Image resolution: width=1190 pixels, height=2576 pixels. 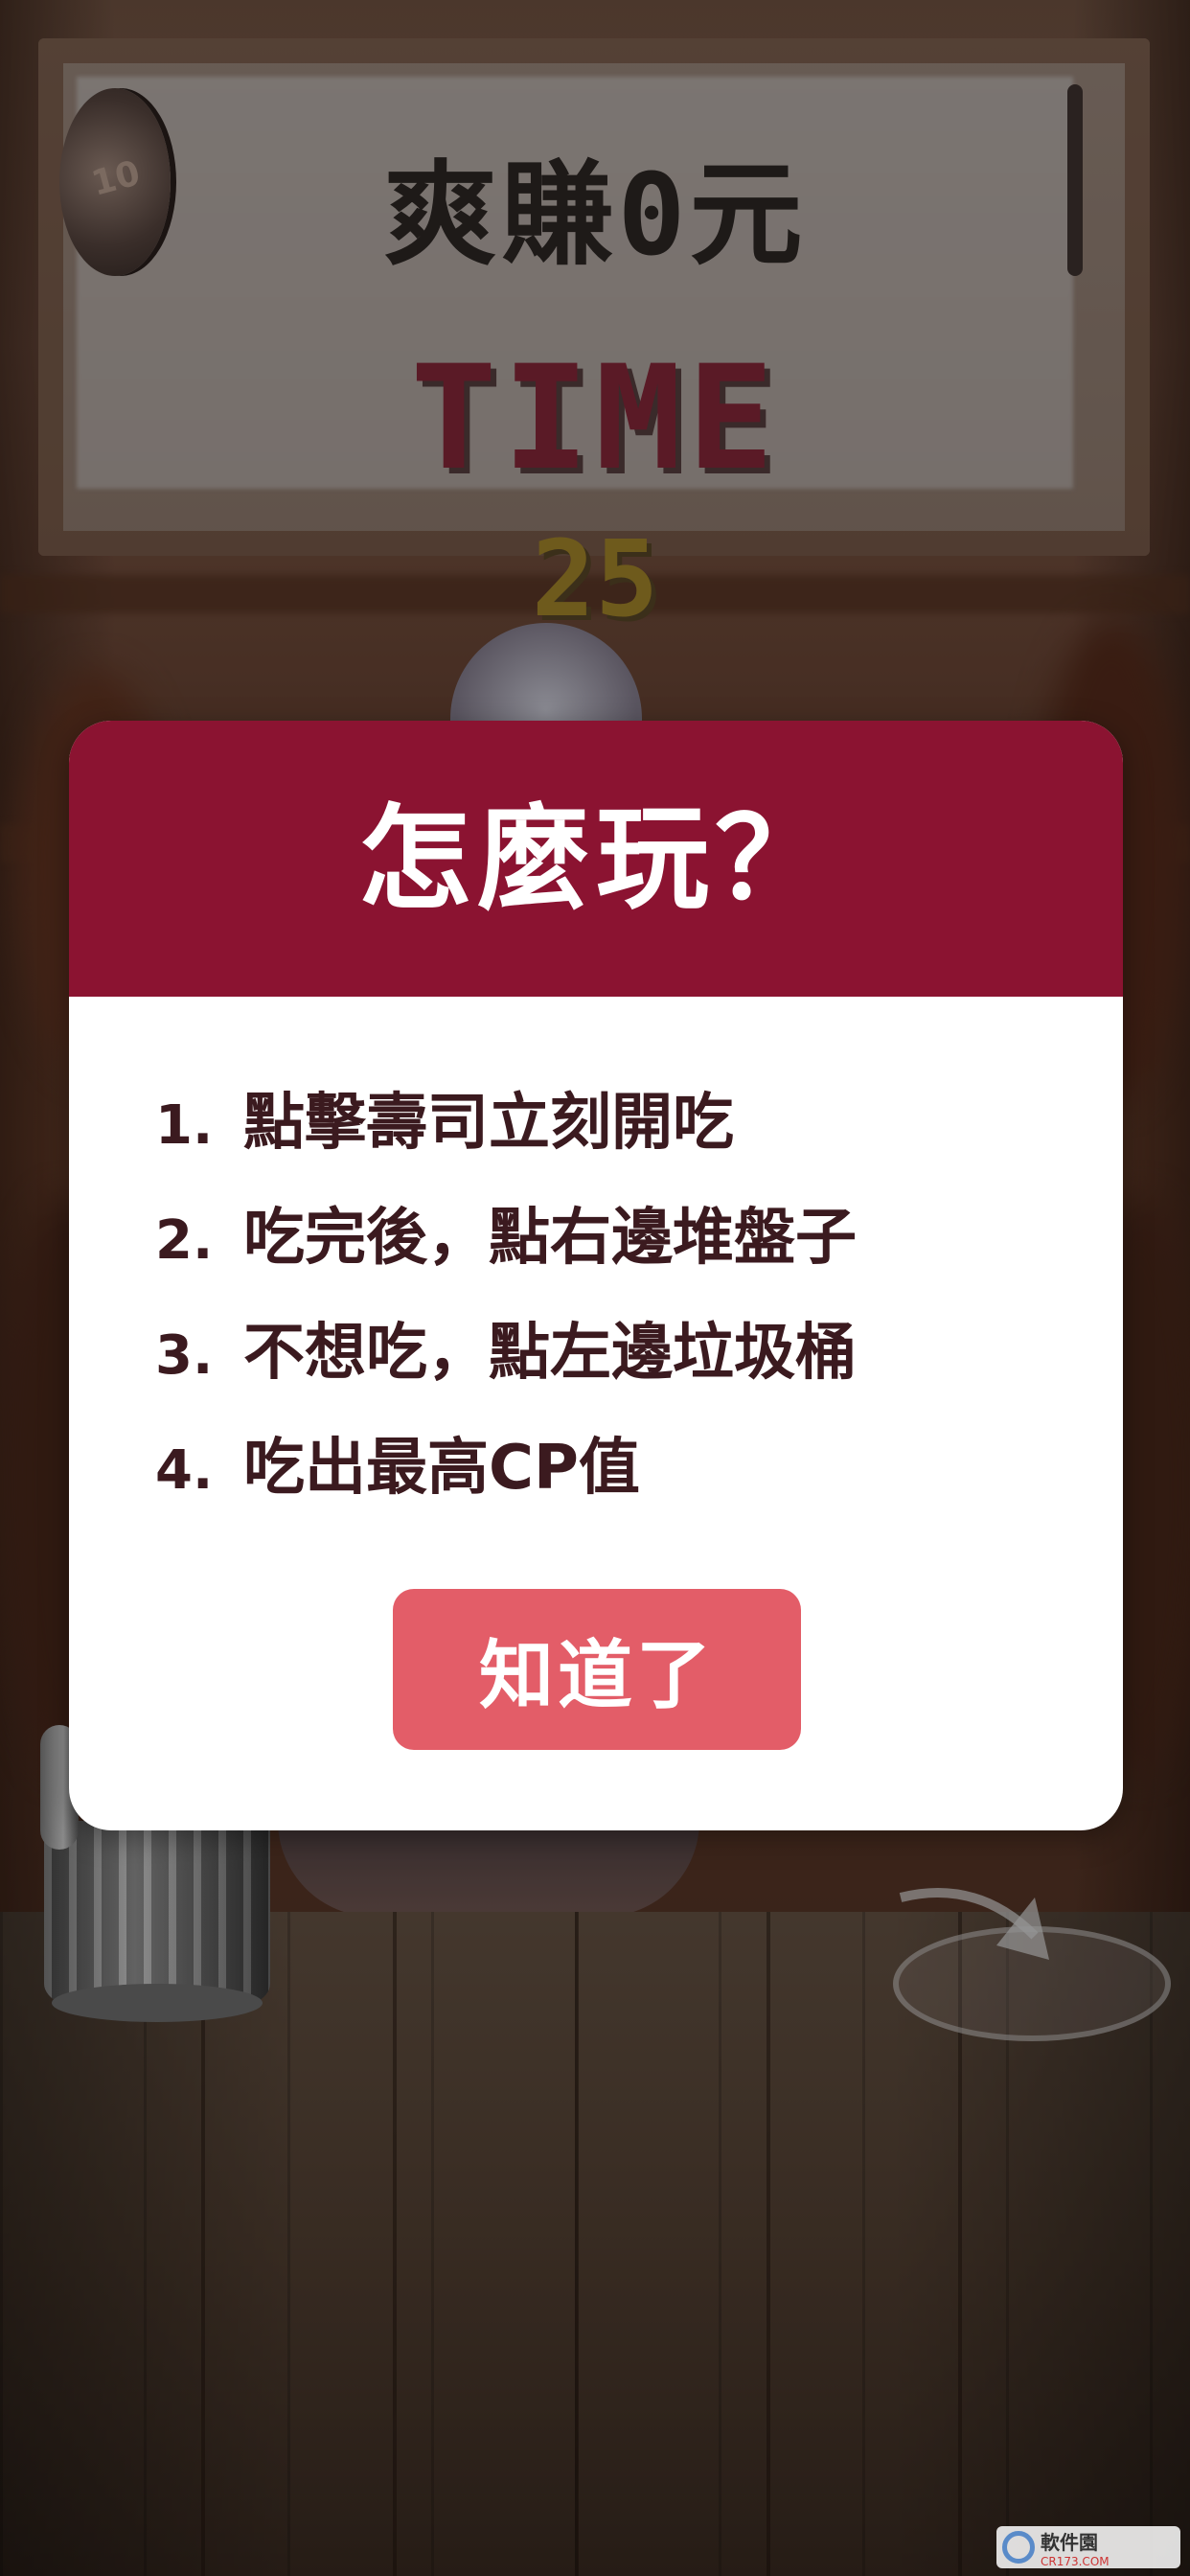 I want to click on watermark-subtext: CR173.COM, so click(x=1075, y=2561).